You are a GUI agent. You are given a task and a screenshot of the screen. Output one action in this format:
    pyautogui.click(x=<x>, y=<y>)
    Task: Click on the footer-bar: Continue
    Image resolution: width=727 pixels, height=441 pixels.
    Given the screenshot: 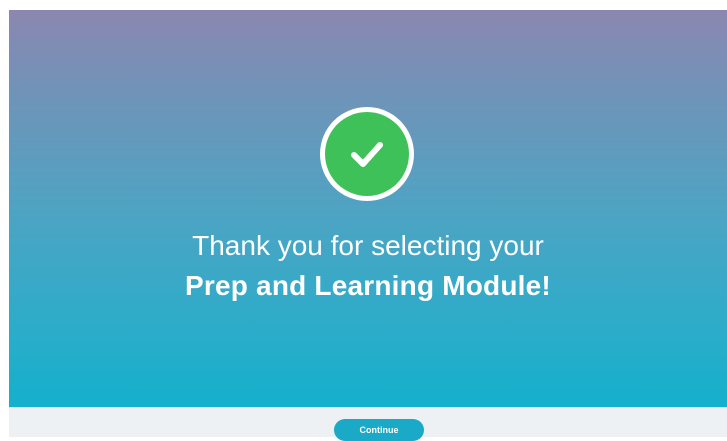 What is the action you would take?
    pyautogui.click(x=368, y=424)
    